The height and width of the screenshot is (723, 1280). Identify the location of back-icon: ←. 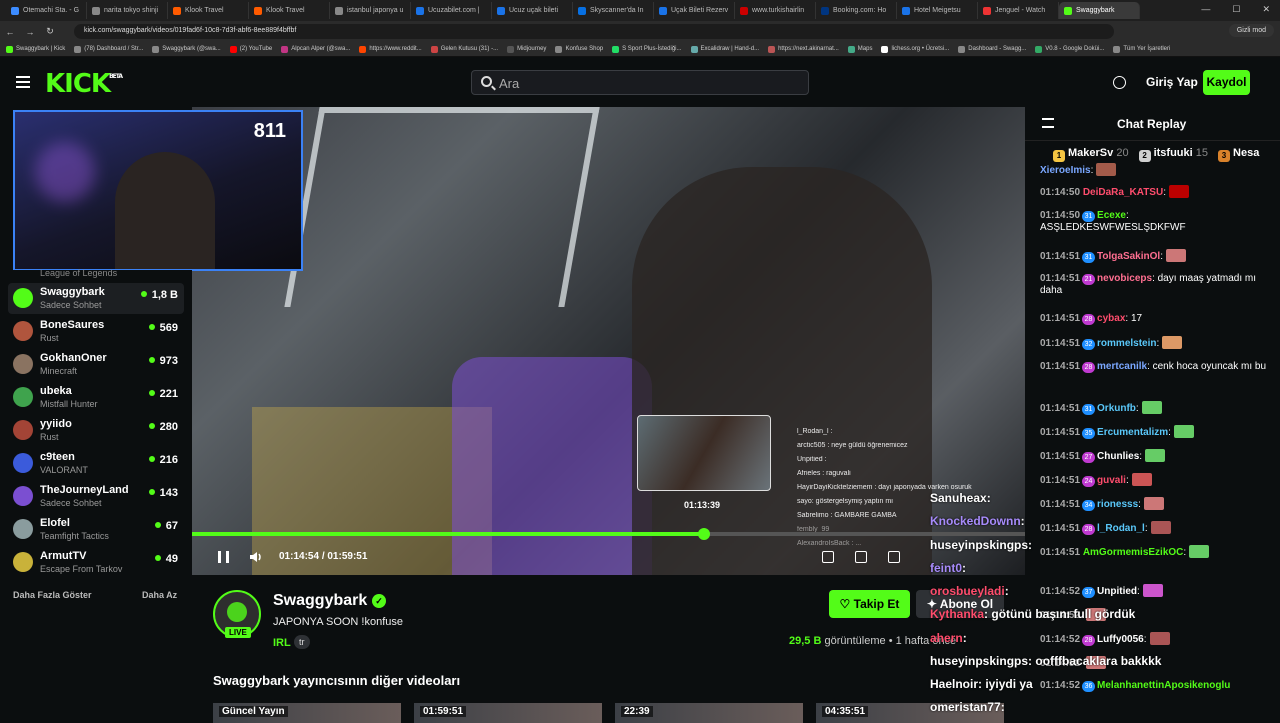
(10, 32).